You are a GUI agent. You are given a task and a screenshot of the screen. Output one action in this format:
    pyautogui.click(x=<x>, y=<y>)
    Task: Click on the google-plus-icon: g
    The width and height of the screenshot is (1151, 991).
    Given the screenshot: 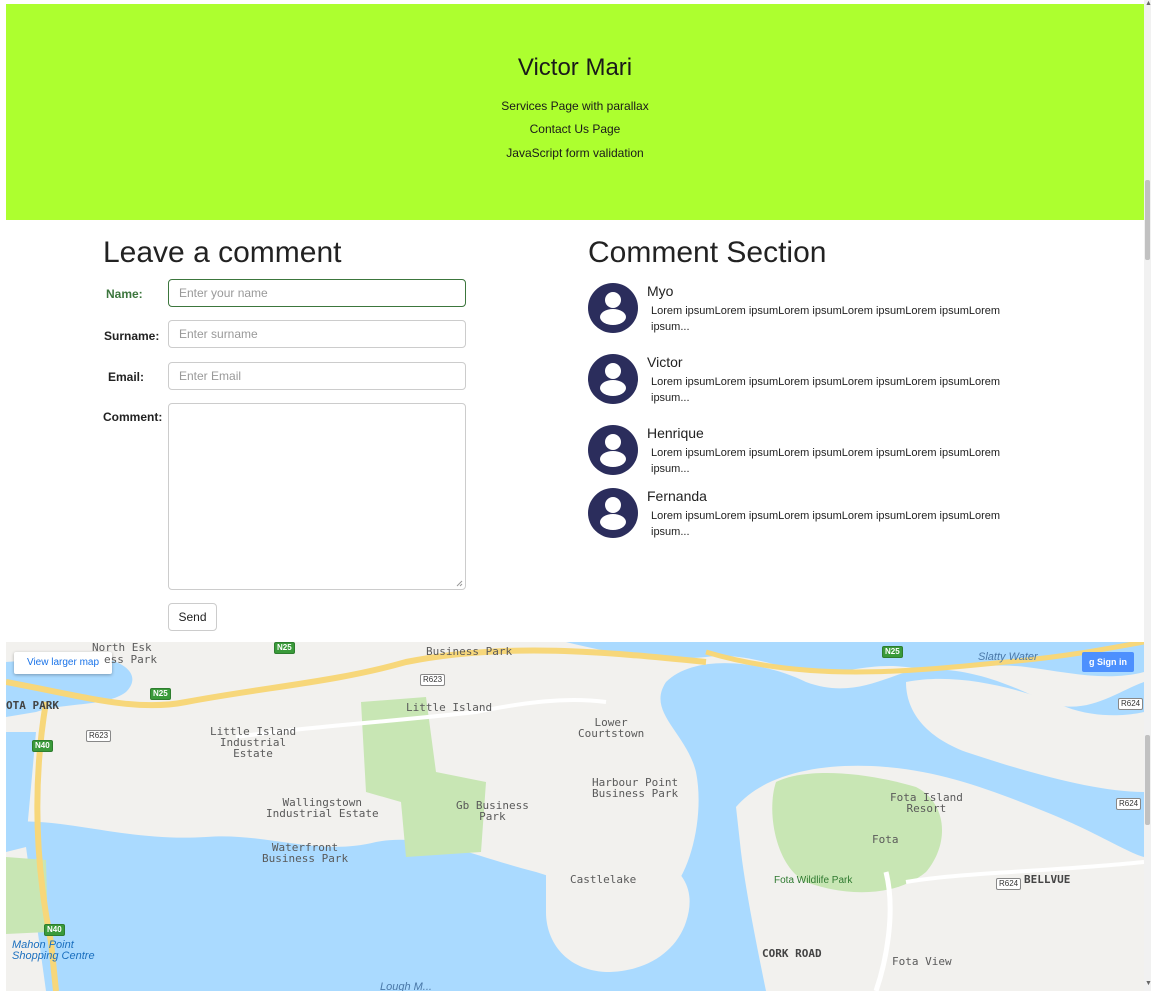 What is the action you would take?
    pyautogui.click(x=1093, y=662)
    